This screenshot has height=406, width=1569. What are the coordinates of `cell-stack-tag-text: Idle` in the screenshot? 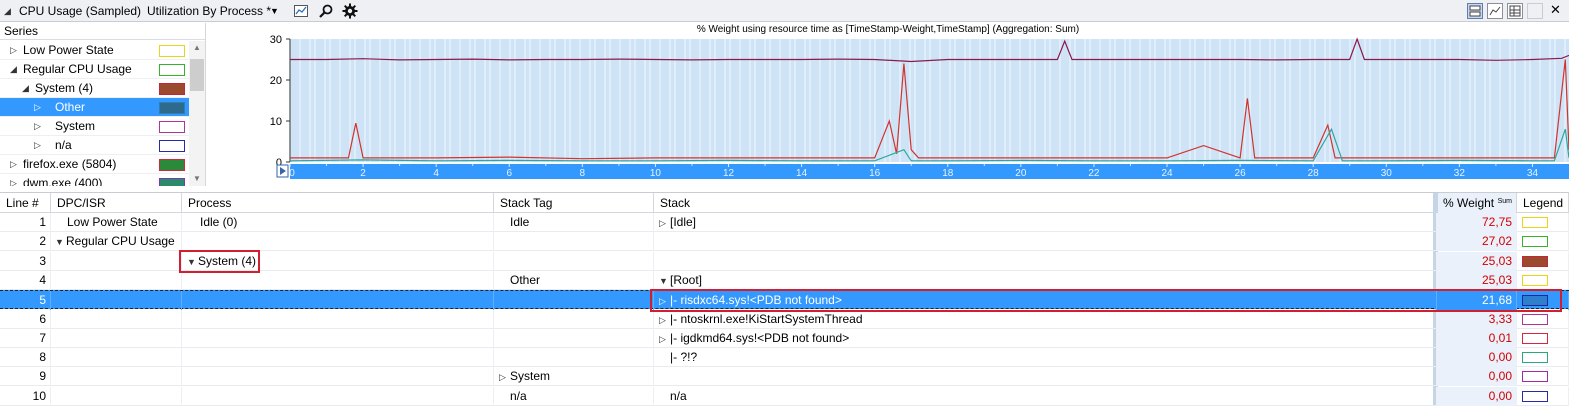 It's located at (520, 222).